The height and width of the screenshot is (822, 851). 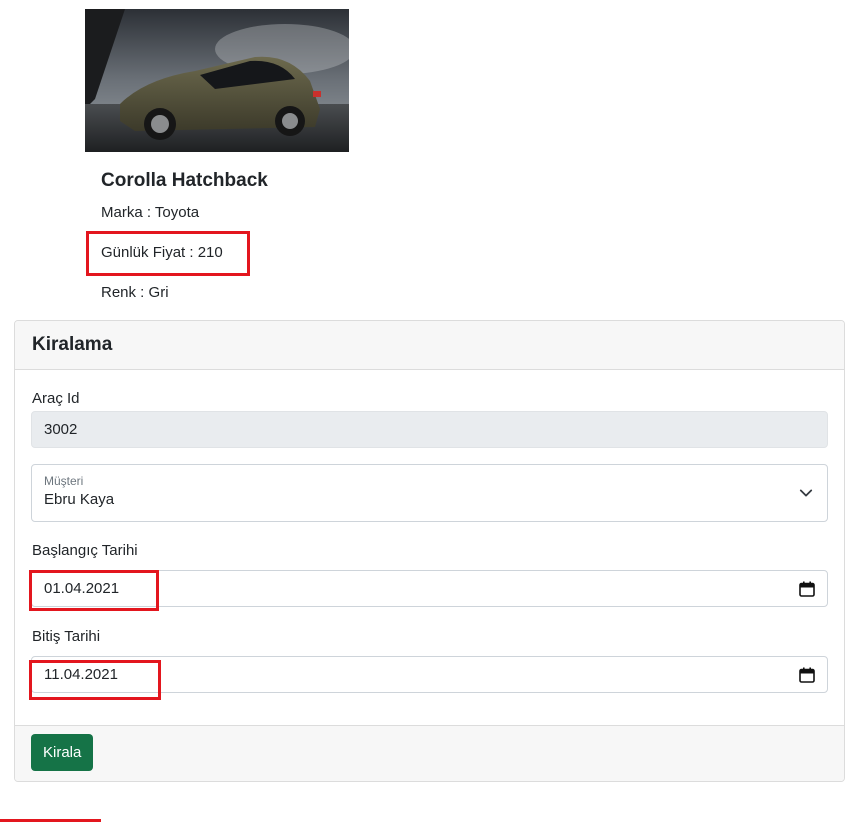 I want to click on car-id-value: 3002, so click(x=61, y=429).